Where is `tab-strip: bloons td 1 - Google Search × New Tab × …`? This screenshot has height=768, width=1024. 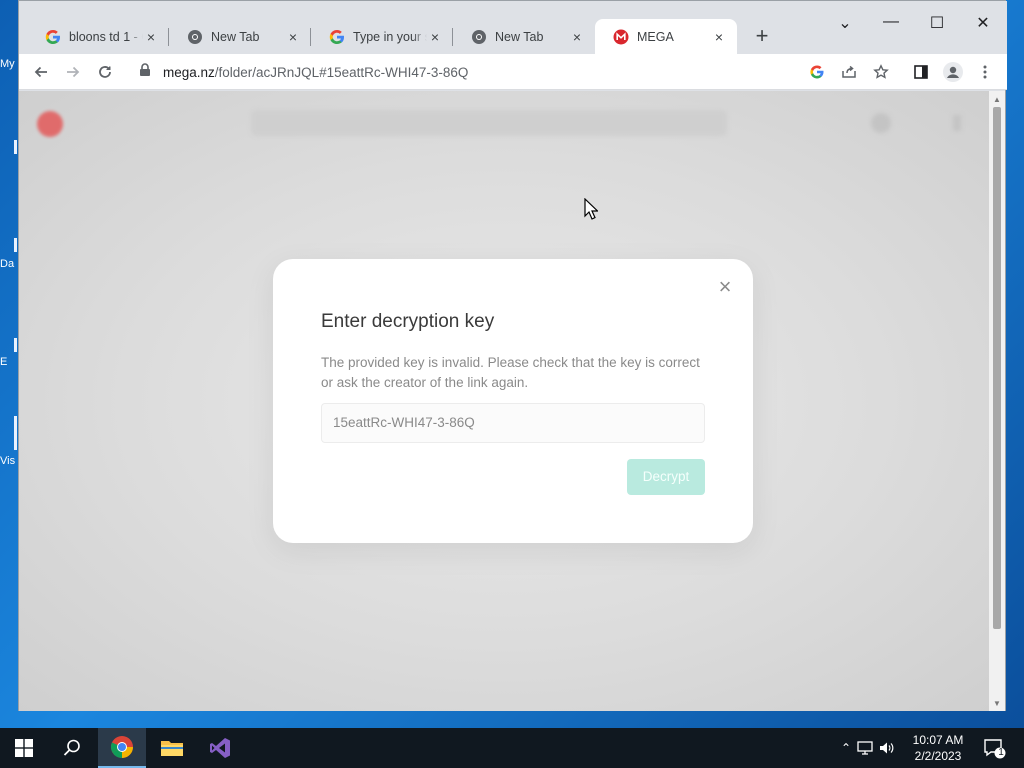
tab-strip: bloons td 1 - Google Search × New Tab × … is located at coordinates (513, 27).